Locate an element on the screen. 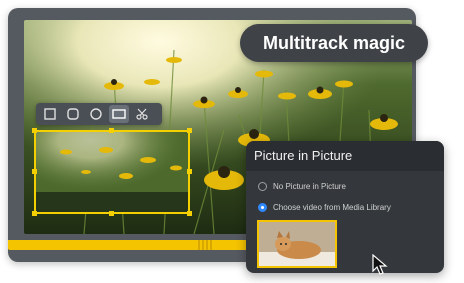  option-no-pip: No Picture in Picture is located at coordinates (302, 186).